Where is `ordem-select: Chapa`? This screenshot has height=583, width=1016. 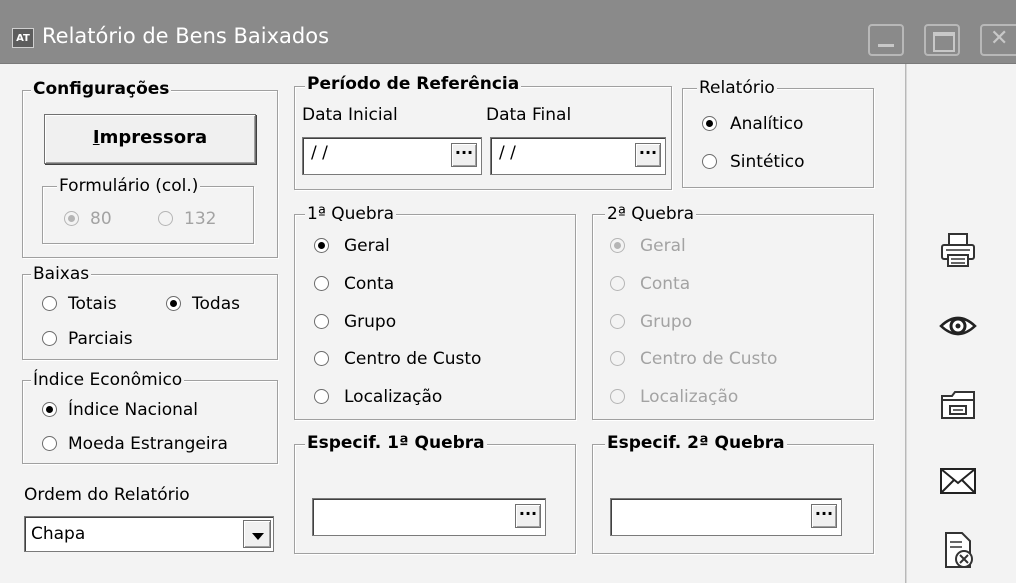 ordem-select: Chapa is located at coordinates (149, 534).